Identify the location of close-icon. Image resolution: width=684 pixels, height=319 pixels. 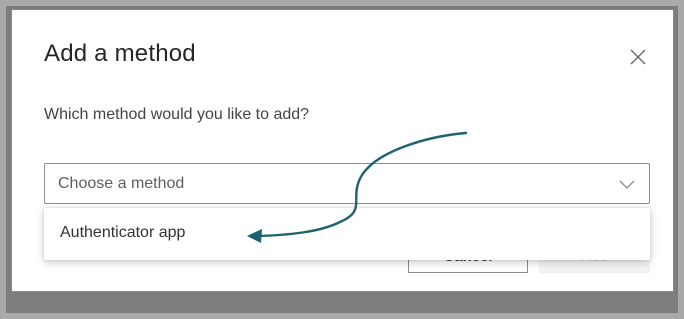
(638, 57).